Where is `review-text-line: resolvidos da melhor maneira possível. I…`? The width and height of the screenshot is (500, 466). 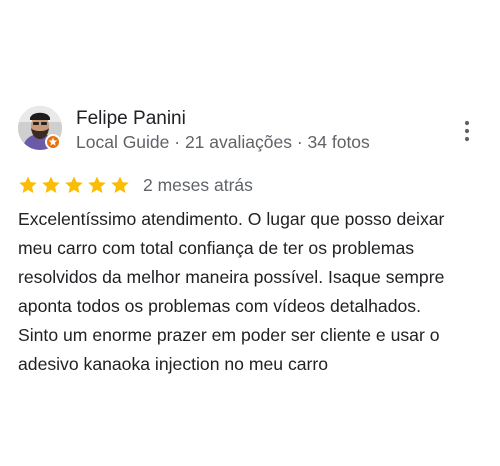 review-text-line: resolvidos da melhor maneira possível. I… is located at coordinates (231, 277).